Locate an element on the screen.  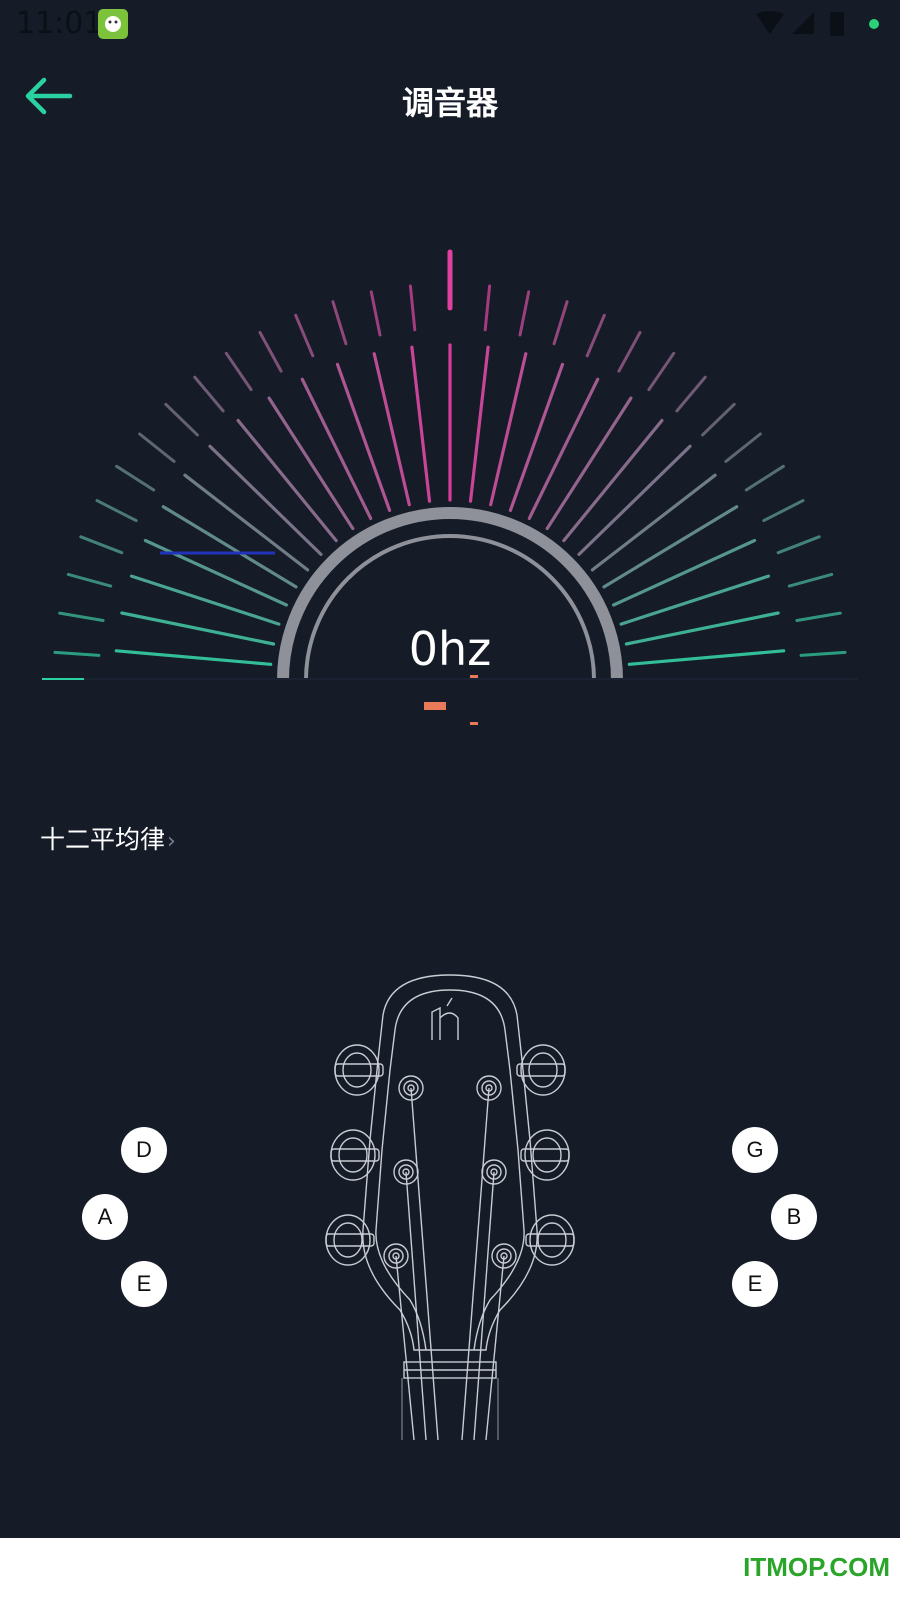
pitch-indicator-mark-lower is located at coordinates (474, 723).